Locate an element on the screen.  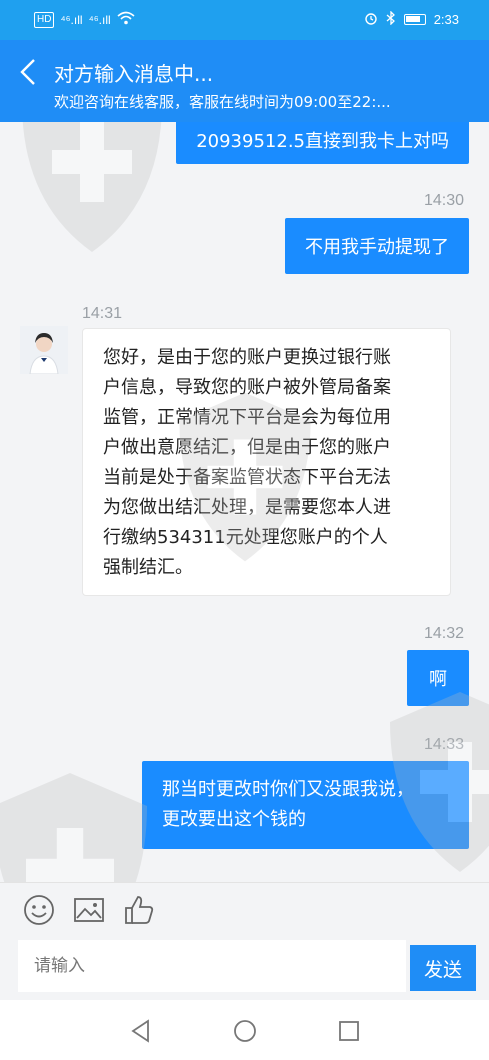
message-line: 监管，正常情况下平台是会为每位用 is located at coordinates (247, 417).